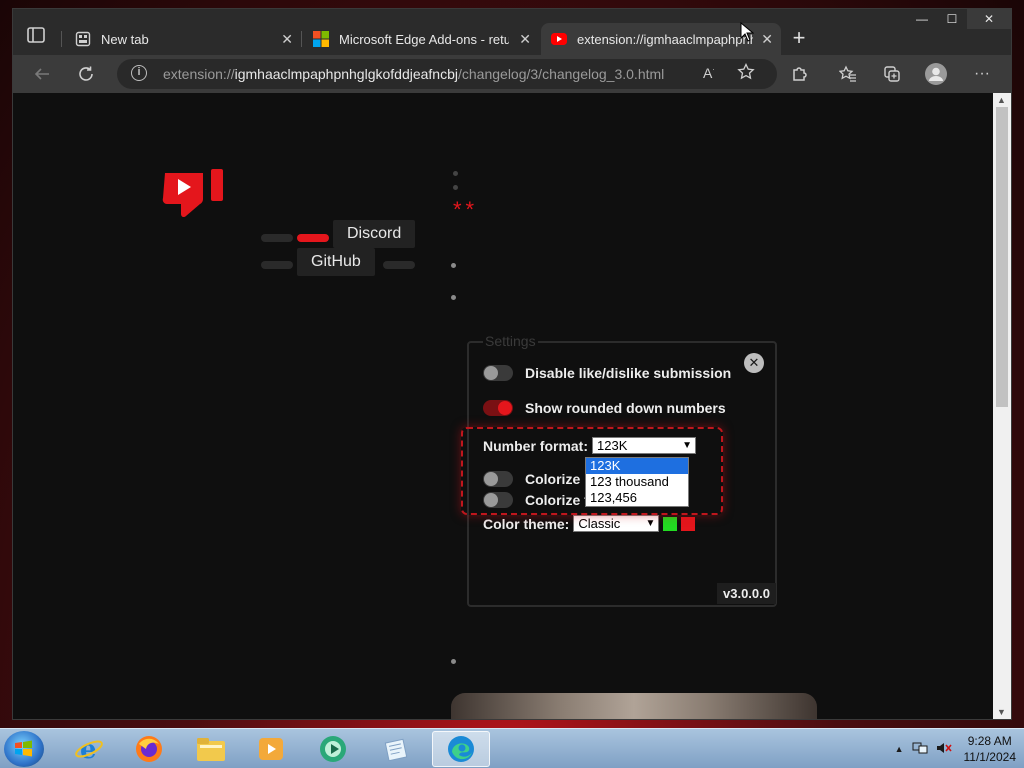 The height and width of the screenshot is (768, 1024). Describe the element at coordinates (194, 195) in the screenshot. I see `return-youtube-dislike-logo-icon` at that location.